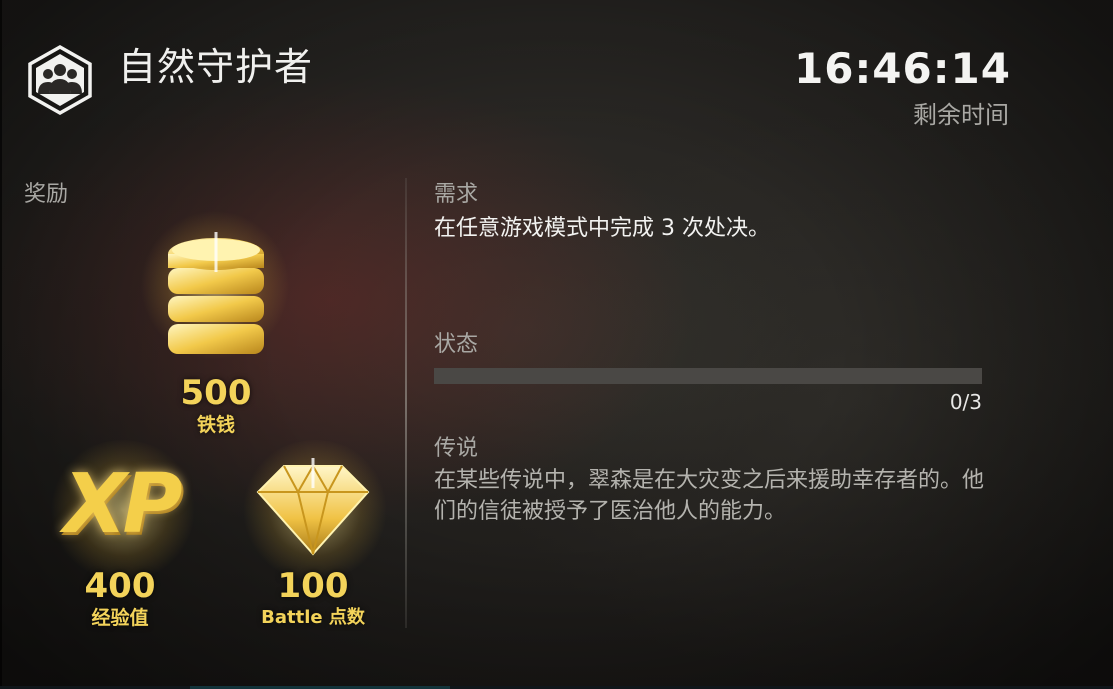 Image resolution: width=1113 pixels, height=689 pixels. What do you see at coordinates (456, 448) in the screenshot?
I see `lore-label: 传说` at bounding box center [456, 448].